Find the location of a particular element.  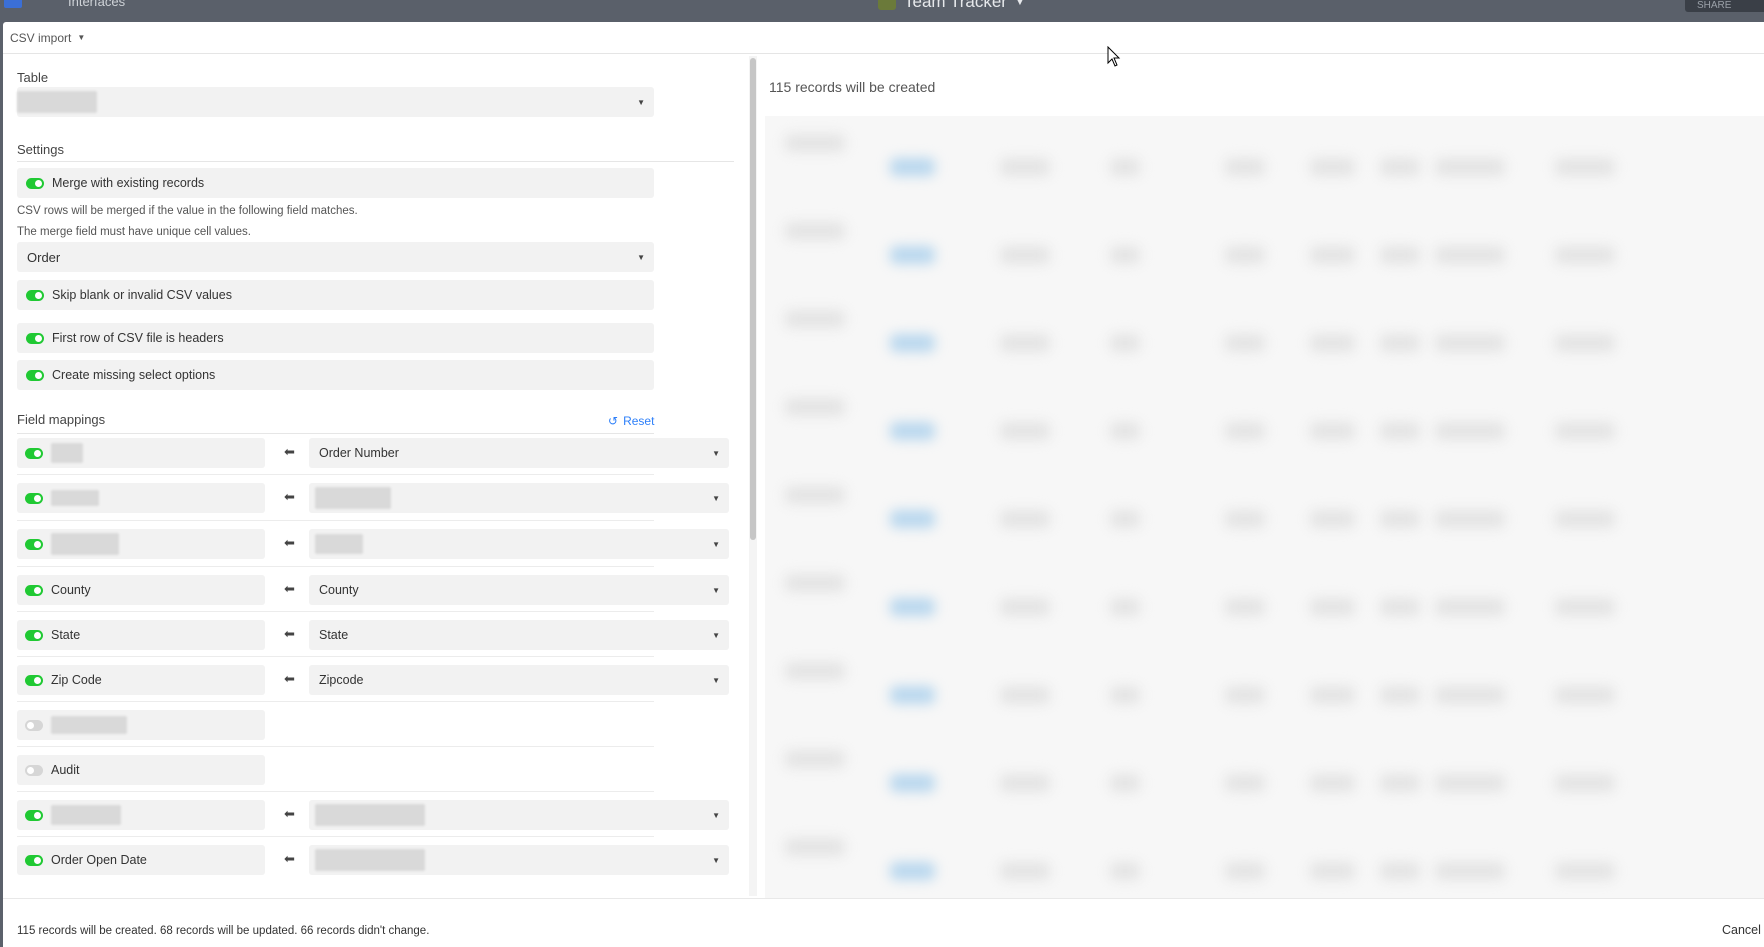

mapping-row: State ⬅ State ▼ is located at coordinates (375, 635).